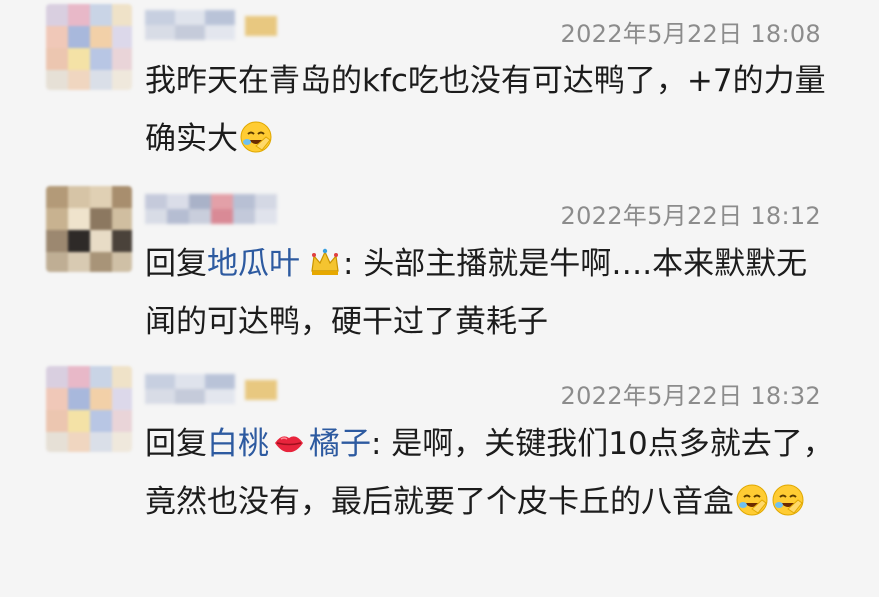 Image resolution: width=879 pixels, height=597 pixels. I want to click on lips-icon, so click(289, 444).